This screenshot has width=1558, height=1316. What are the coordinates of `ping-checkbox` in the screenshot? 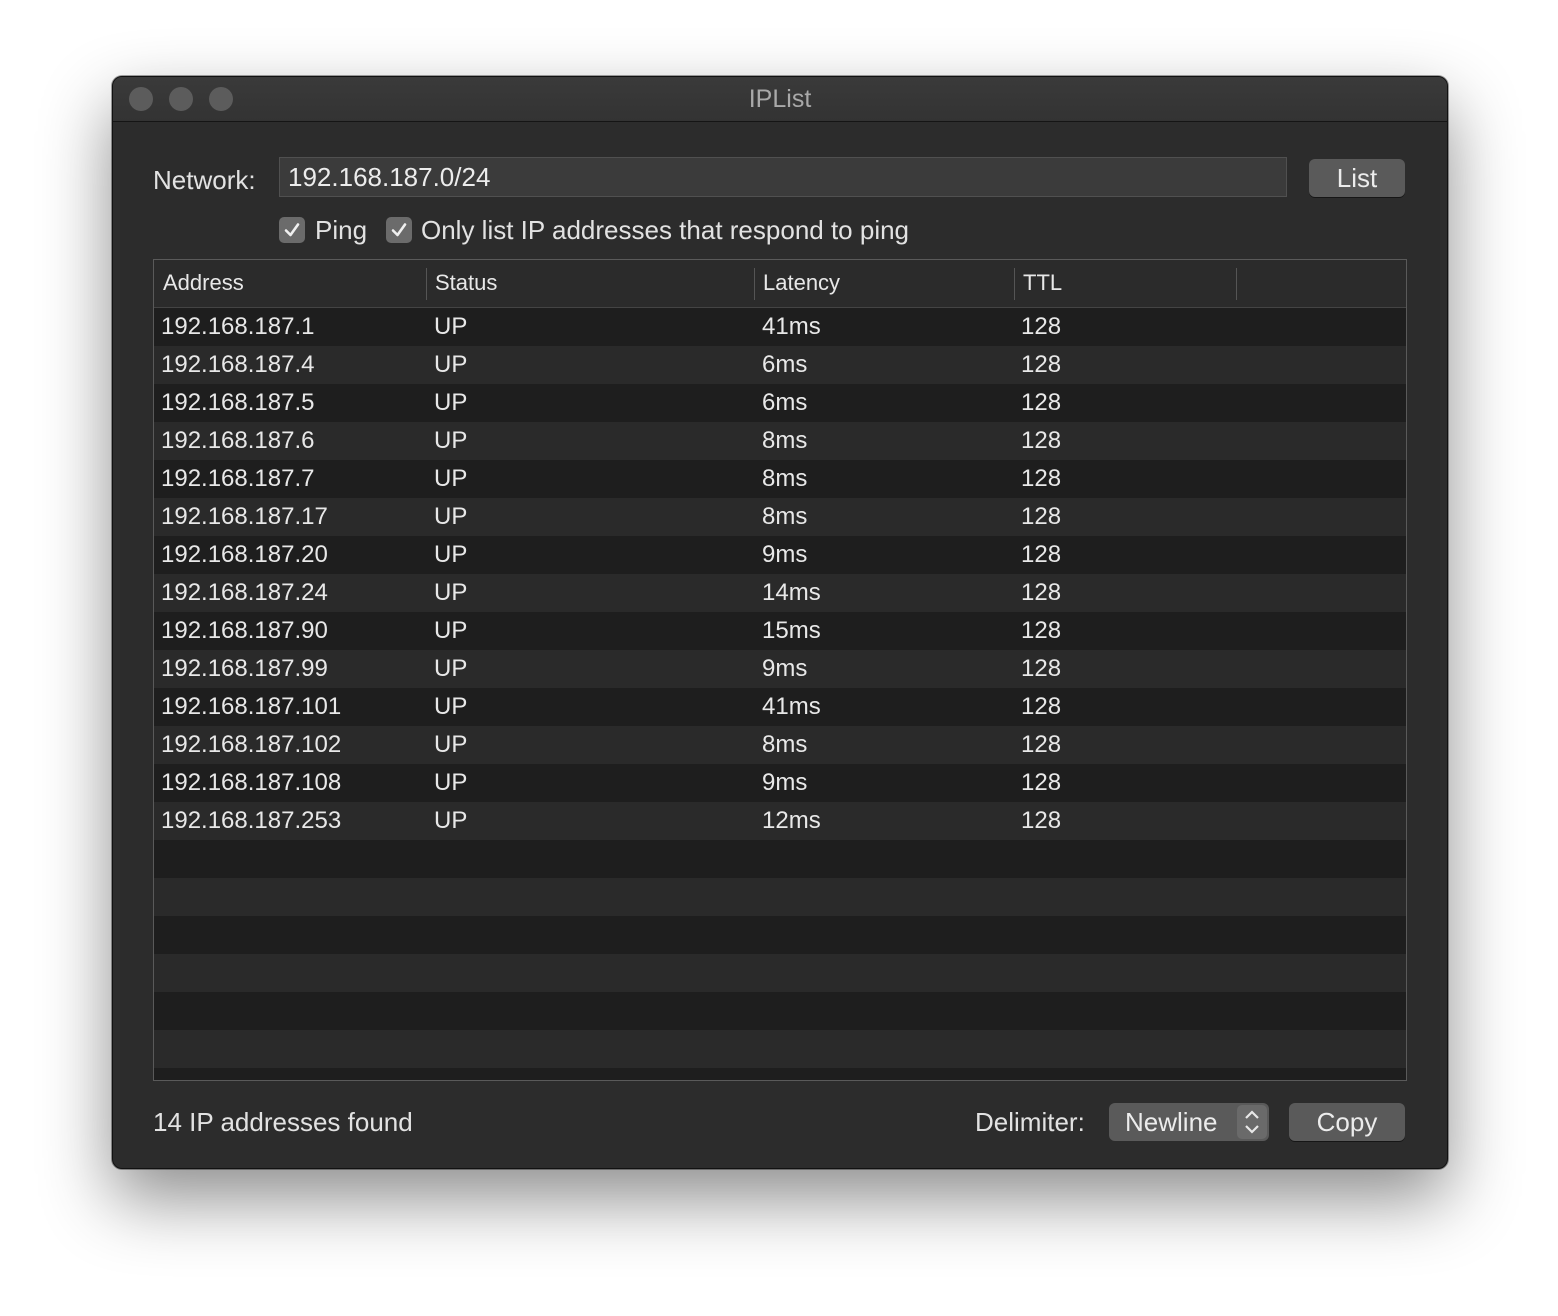 It's located at (292, 230).